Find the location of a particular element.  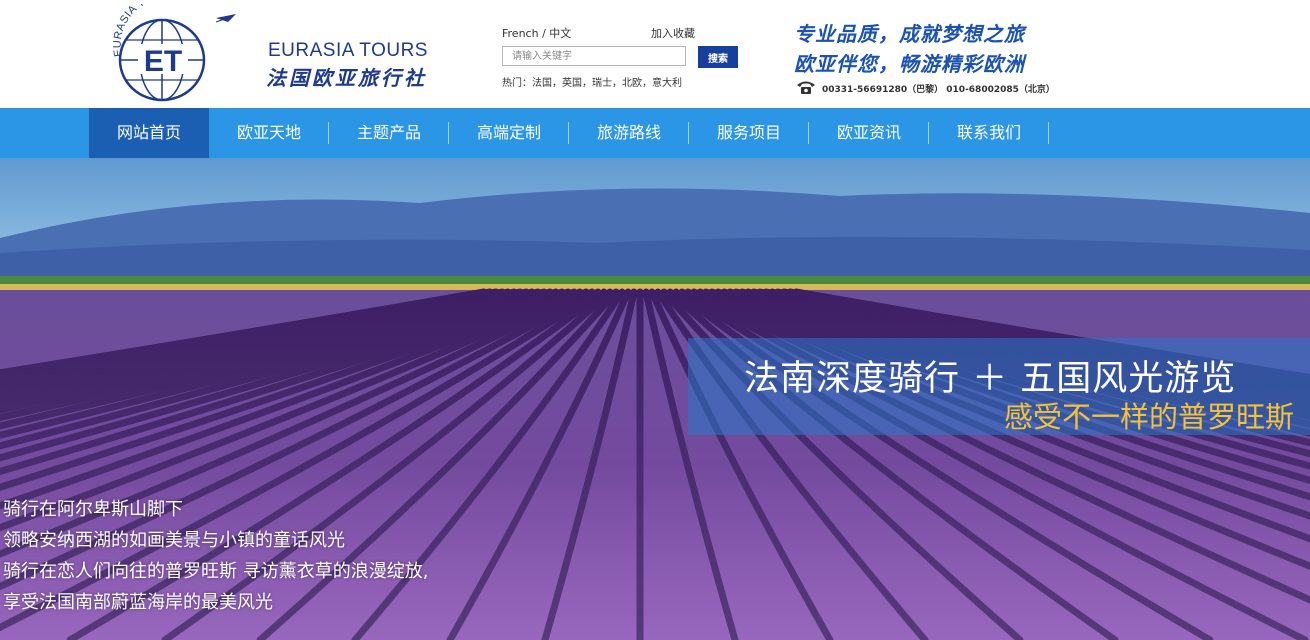

main-navigation: 网站首页 欧亚天地 主题产品 高端定制 旅游路线 服务项目 欧亚资讯 联系我们 is located at coordinates (655, 133).